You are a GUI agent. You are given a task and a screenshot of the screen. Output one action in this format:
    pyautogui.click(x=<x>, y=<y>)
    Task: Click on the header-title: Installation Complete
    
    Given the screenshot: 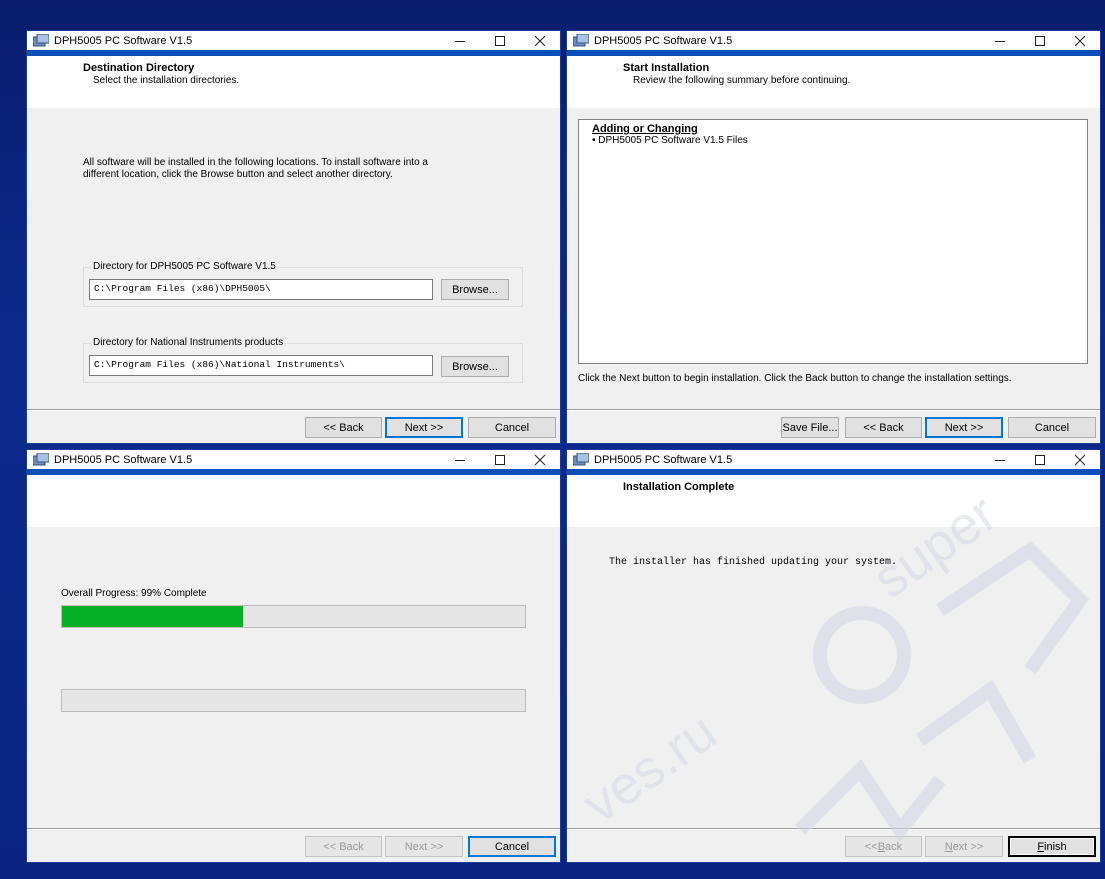 What is the action you would take?
    pyautogui.click(x=679, y=487)
    